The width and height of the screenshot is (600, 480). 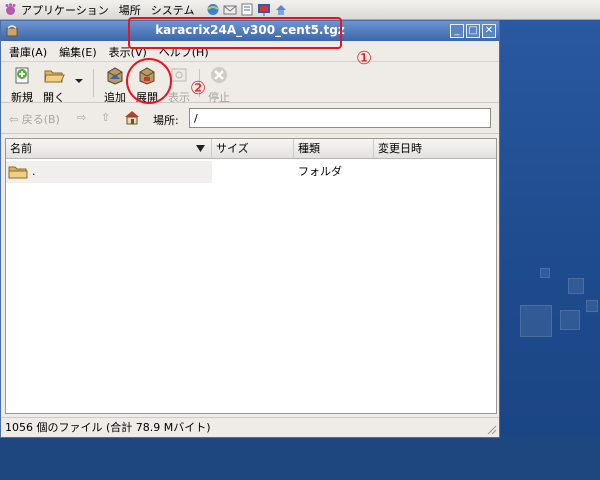 I want to click on maximize-button: □, so click(x=473, y=31).